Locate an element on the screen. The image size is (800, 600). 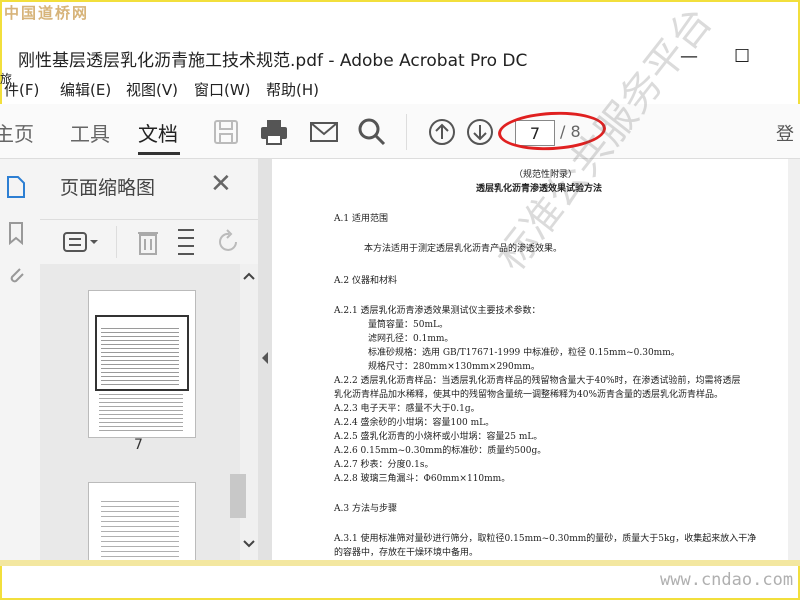
tab-home: 主页 is located at coordinates (17, 132).